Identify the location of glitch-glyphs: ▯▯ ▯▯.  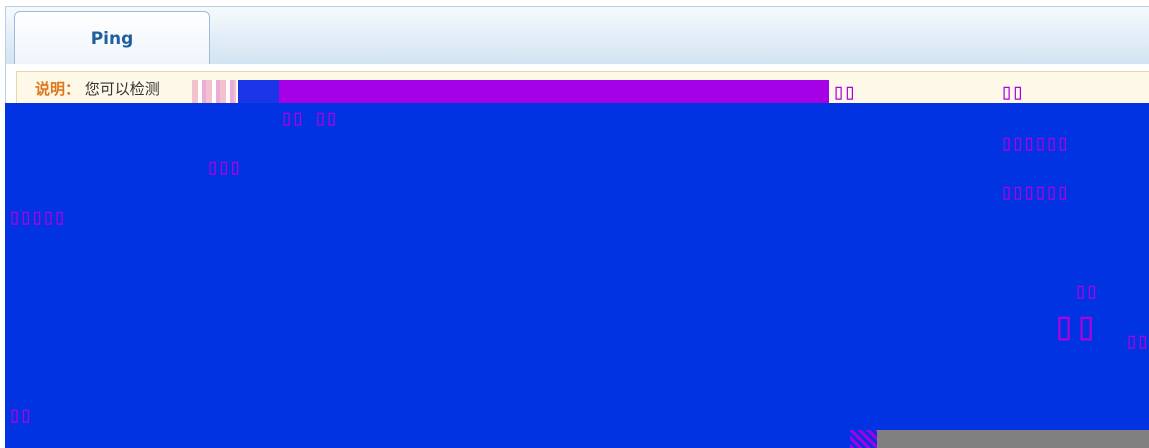
(309, 118).